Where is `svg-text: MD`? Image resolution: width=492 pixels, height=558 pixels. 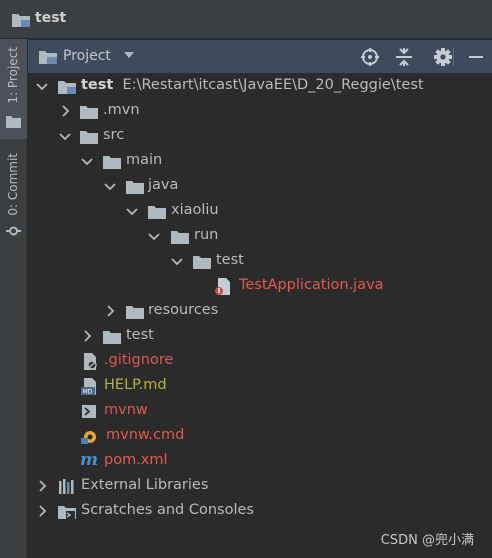 svg-text: MD is located at coordinates (88, 392).